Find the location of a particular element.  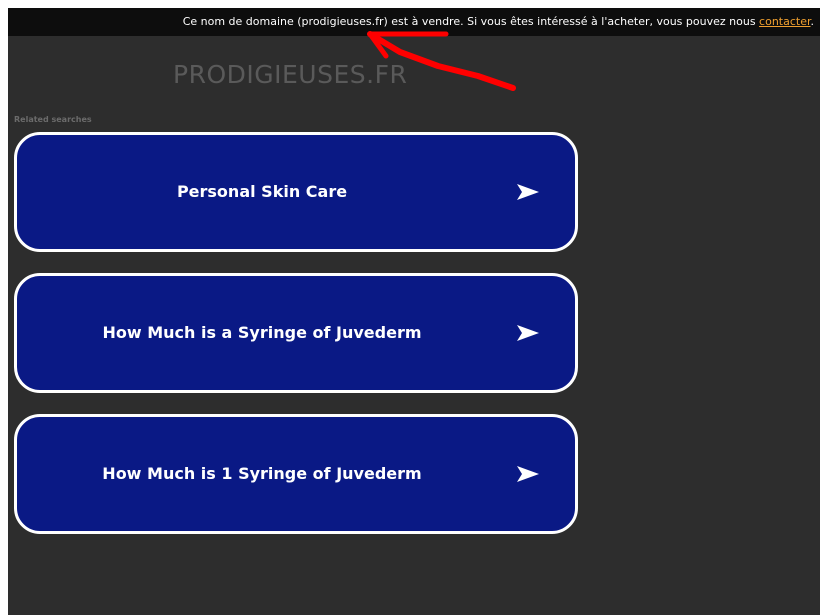

related-search-item-1-syringe-juvederm: How Much is 1 Syringe of Juvederm is located at coordinates (296, 474).